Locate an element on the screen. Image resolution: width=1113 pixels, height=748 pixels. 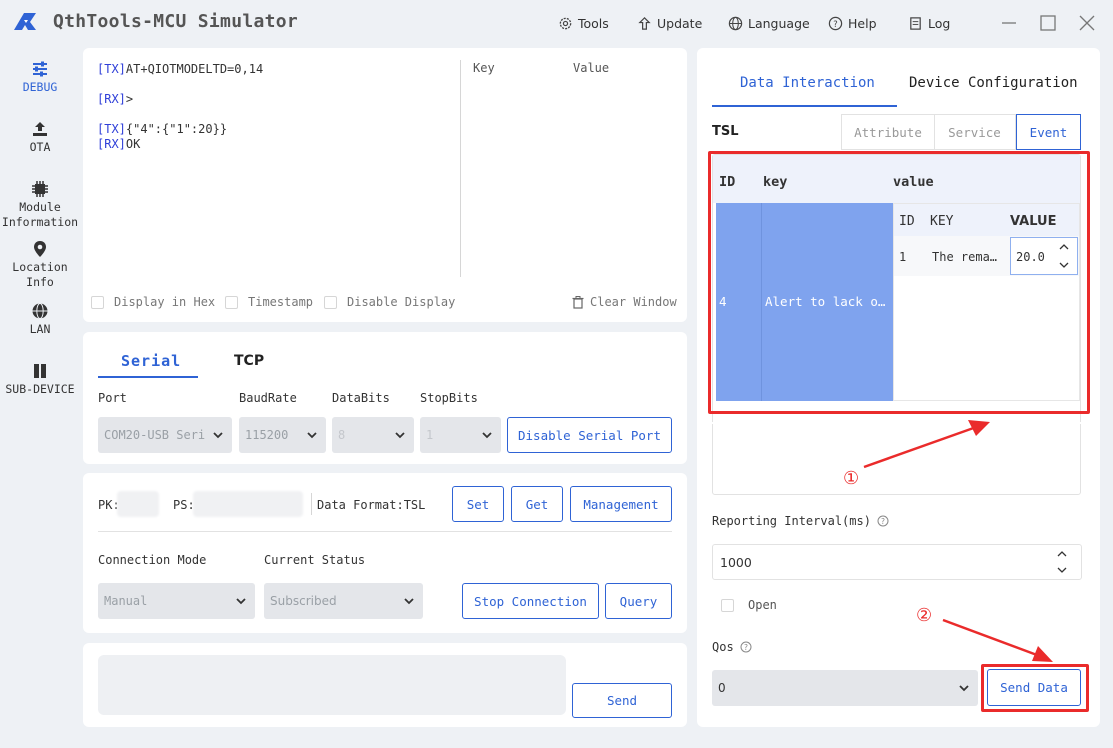
log-line: [TX]{"4":{"1":20}} is located at coordinates (277, 129).